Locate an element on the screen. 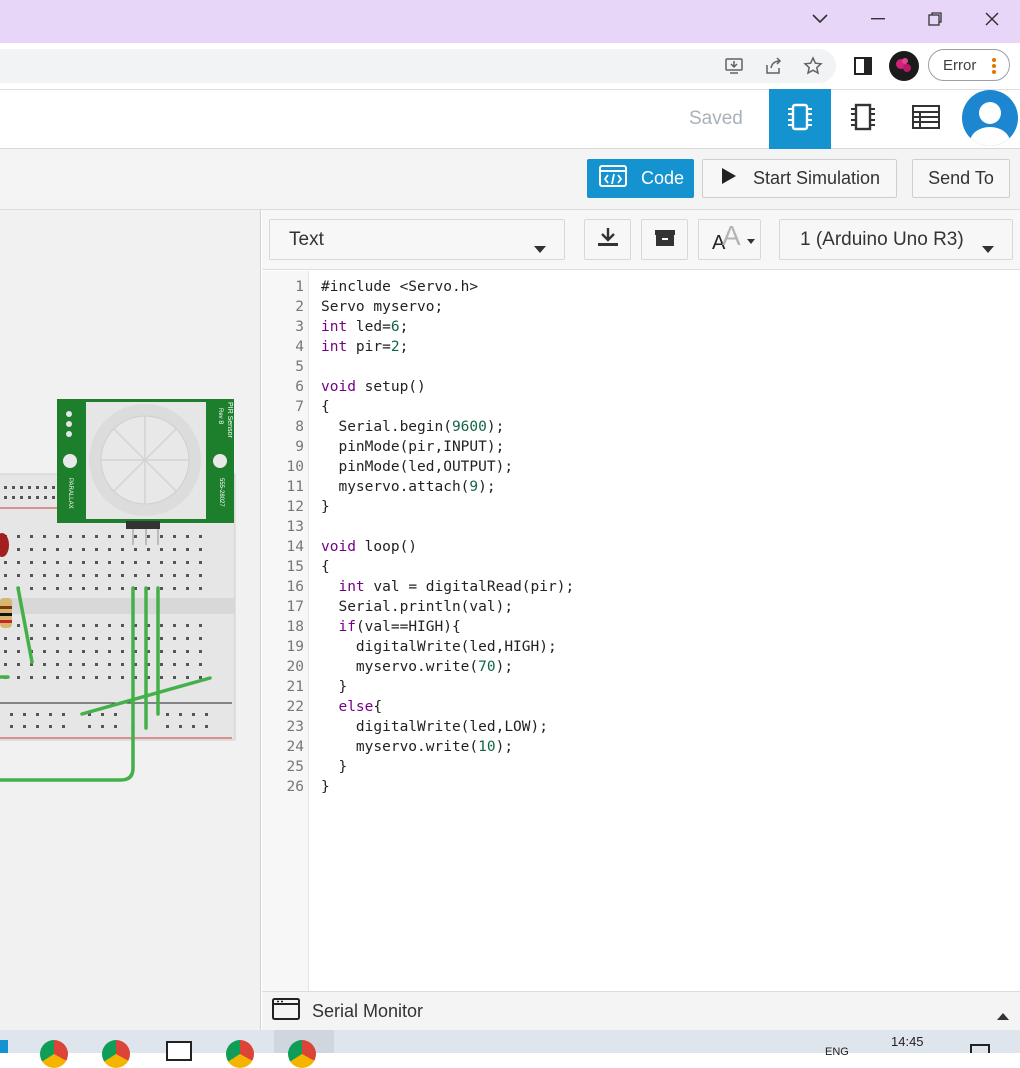 This screenshot has height=1068, width=1020. start-simulation-label: Start Simulation is located at coordinates (817, 178).